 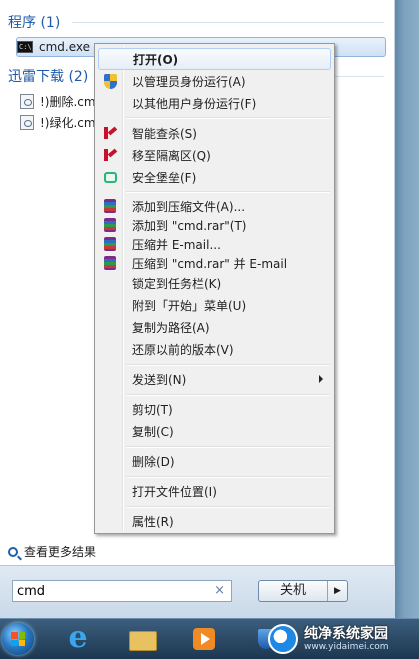 What do you see at coordinates (110, 81) in the screenshot?
I see `uac-shield-icon` at bounding box center [110, 81].